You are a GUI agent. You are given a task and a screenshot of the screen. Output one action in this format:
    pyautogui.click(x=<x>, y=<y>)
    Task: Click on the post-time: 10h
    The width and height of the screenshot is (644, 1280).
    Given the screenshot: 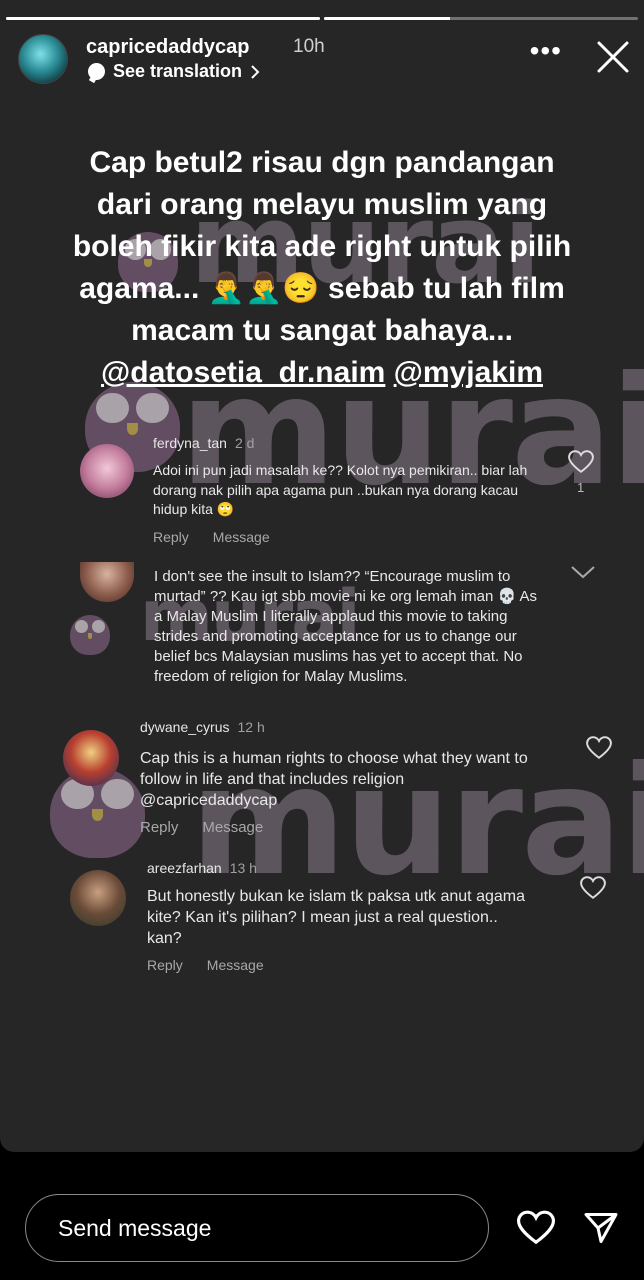 What is the action you would take?
    pyautogui.click(x=309, y=46)
    